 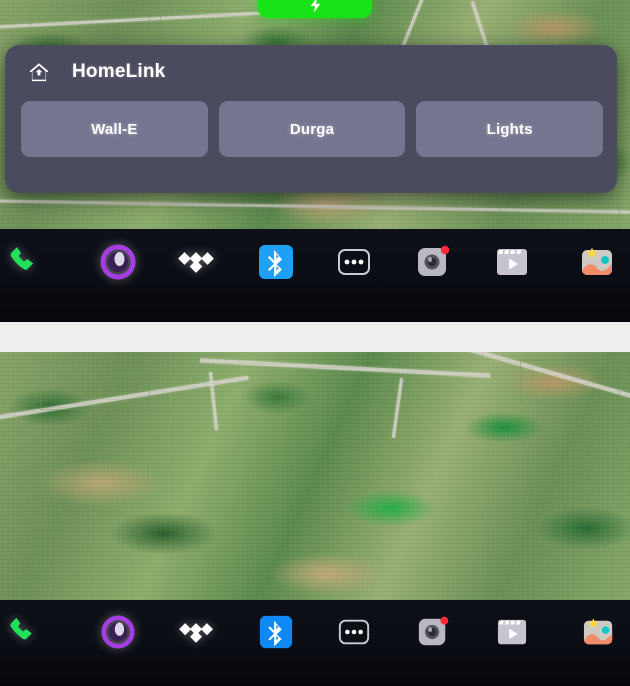 I want to click on homelink-button-lights: Lights, so click(x=510, y=129).